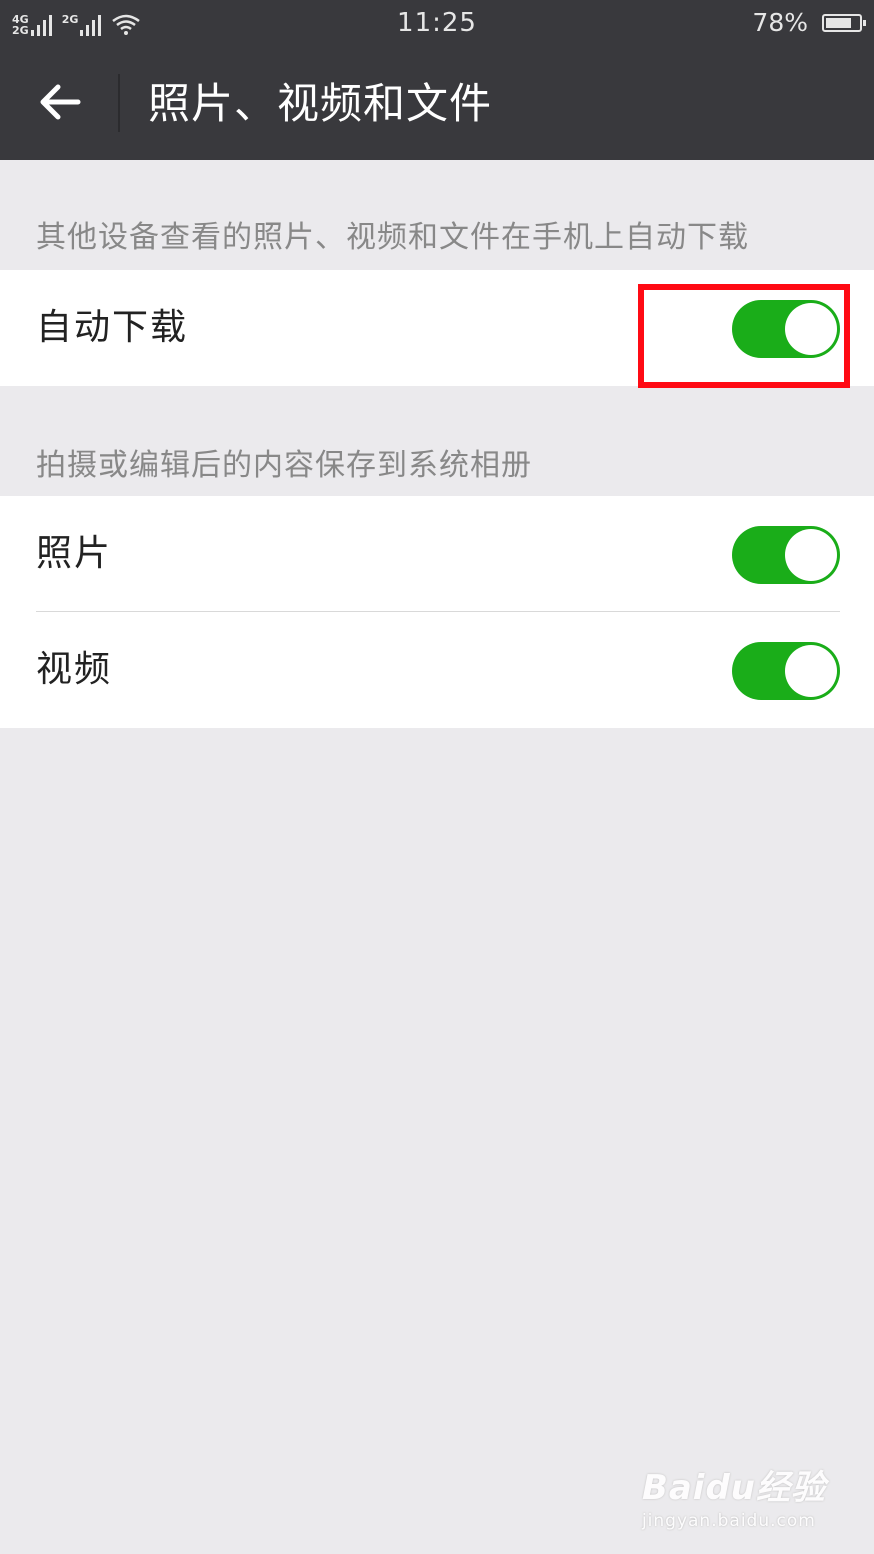  What do you see at coordinates (437, 670) in the screenshot?
I see `setting-row-videos: 视频` at bounding box center [437, 670].